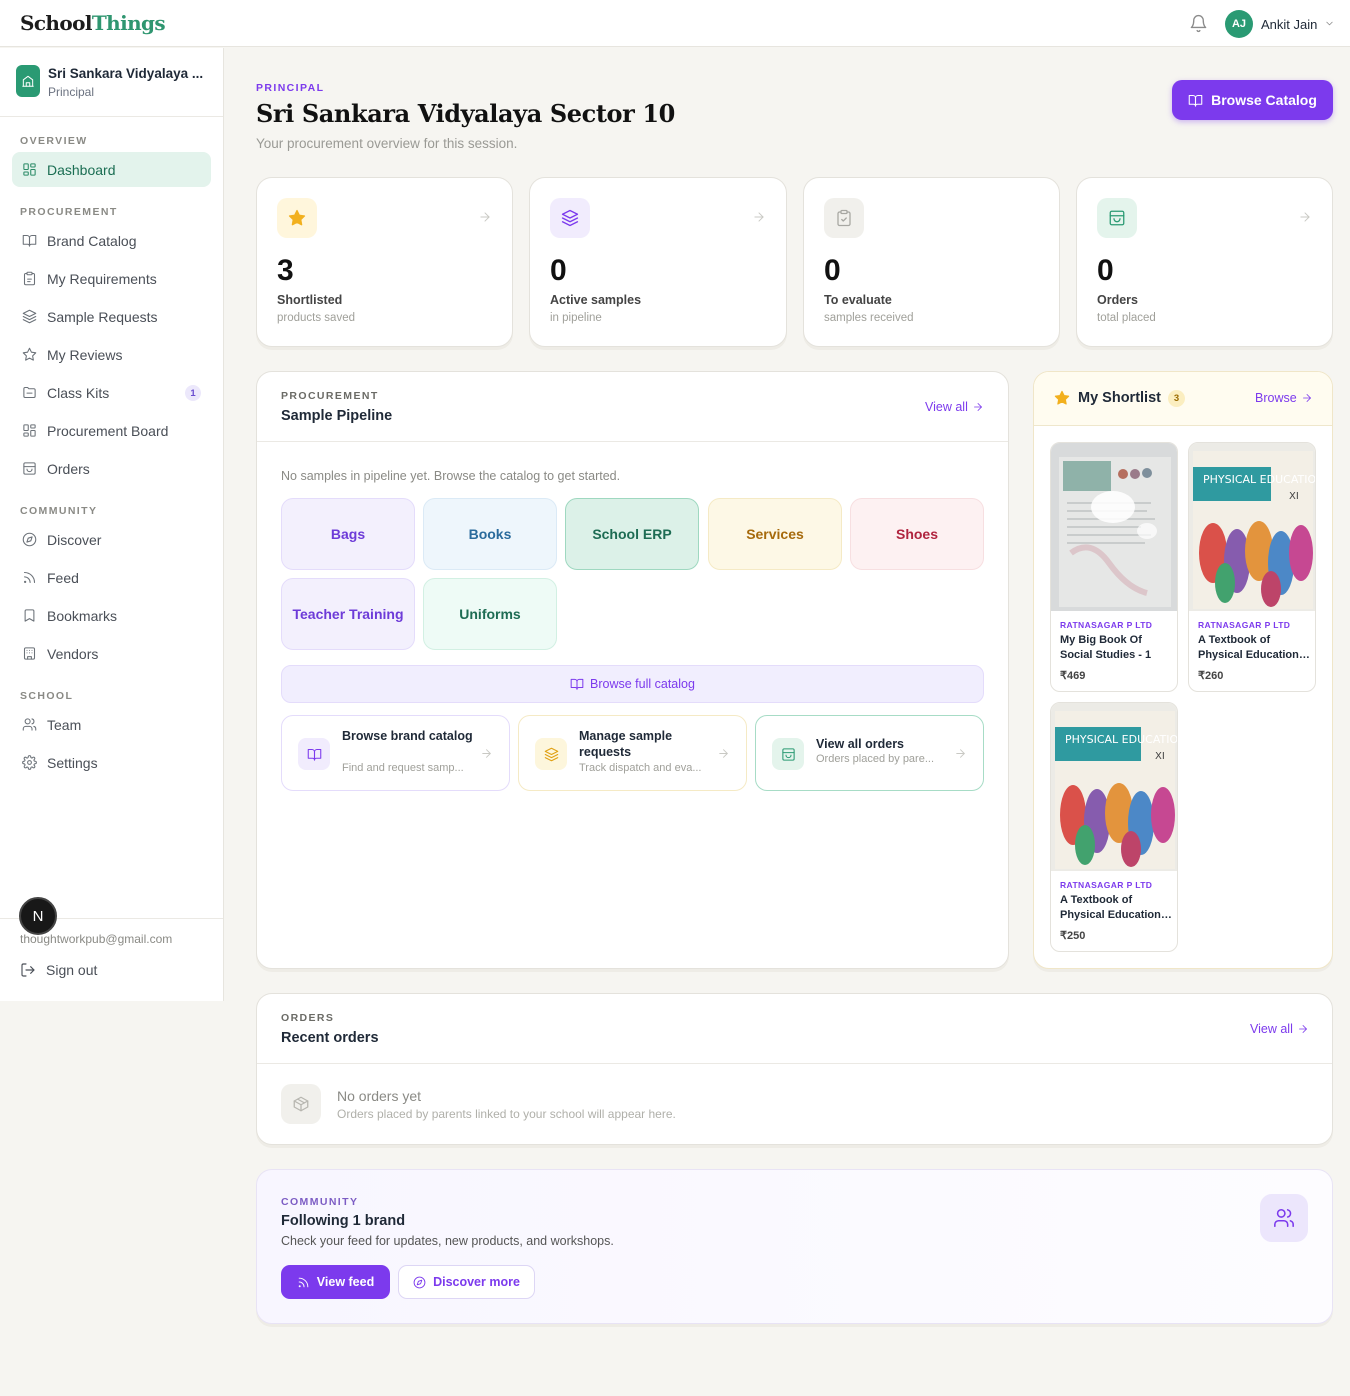 The image size is (1350, 1396). What do you see at coordinates (1289, 24) in the screenshot?
I see `user-name: Ankit Jain` at bounding box center [1289, 24].